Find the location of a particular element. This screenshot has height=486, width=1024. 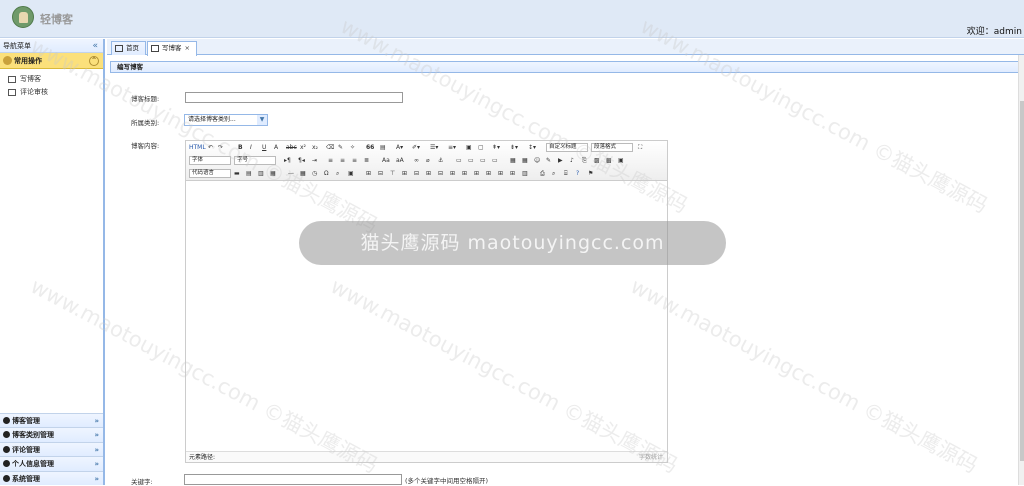

about-icon: ⚑ is located at coordinates (590, 173).